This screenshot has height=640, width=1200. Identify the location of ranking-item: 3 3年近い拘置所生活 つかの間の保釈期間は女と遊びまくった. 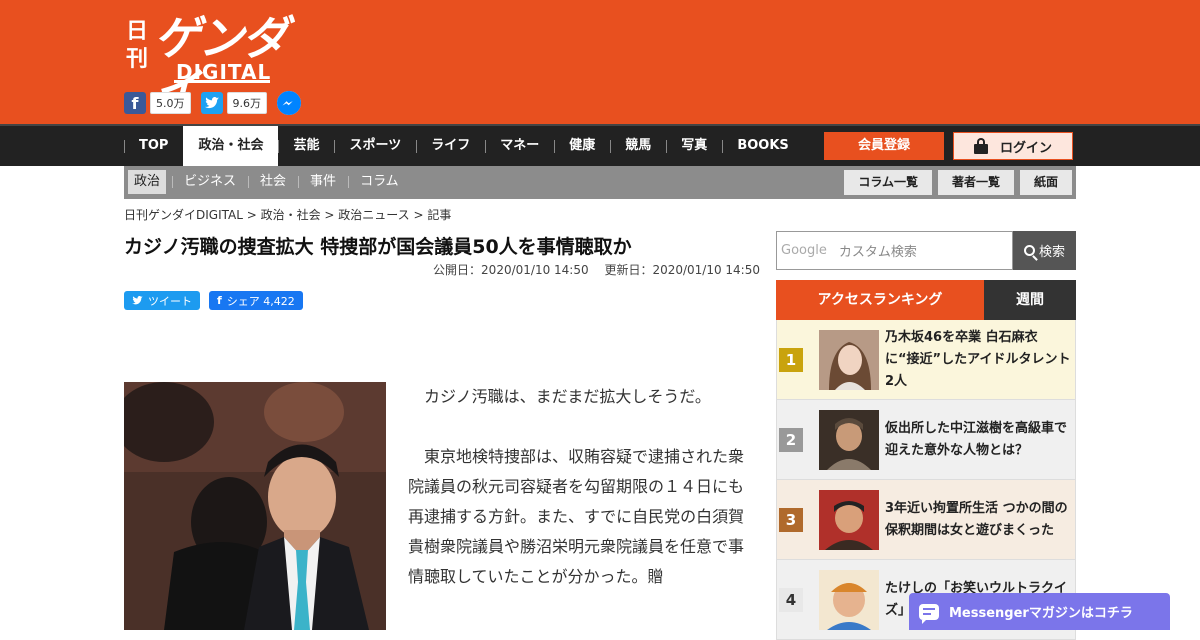
(926, 520).